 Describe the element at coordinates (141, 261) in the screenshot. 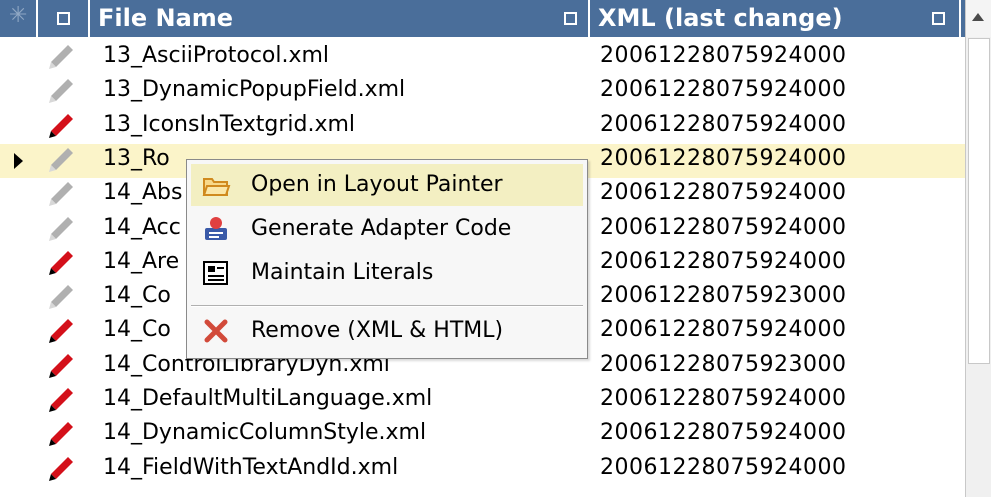

I see `file-name-cell: 14_Are` at that location.